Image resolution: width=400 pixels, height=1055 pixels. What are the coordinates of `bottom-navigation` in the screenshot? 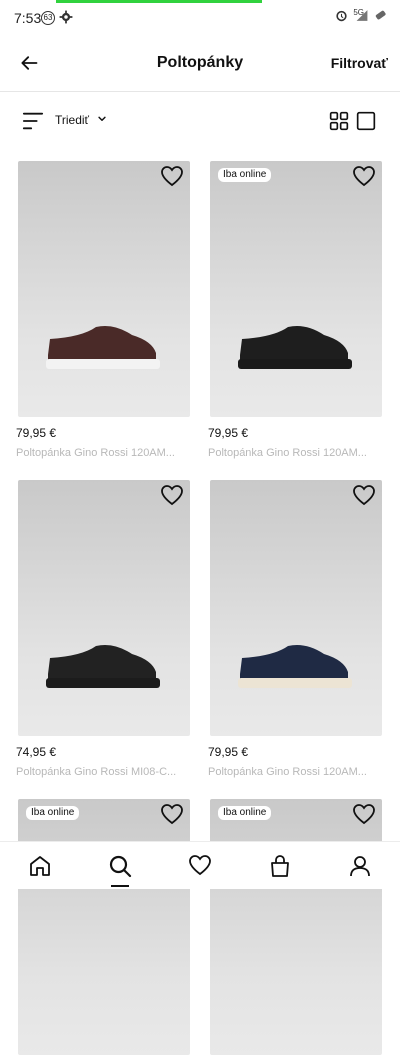 It's located at (200, 865).